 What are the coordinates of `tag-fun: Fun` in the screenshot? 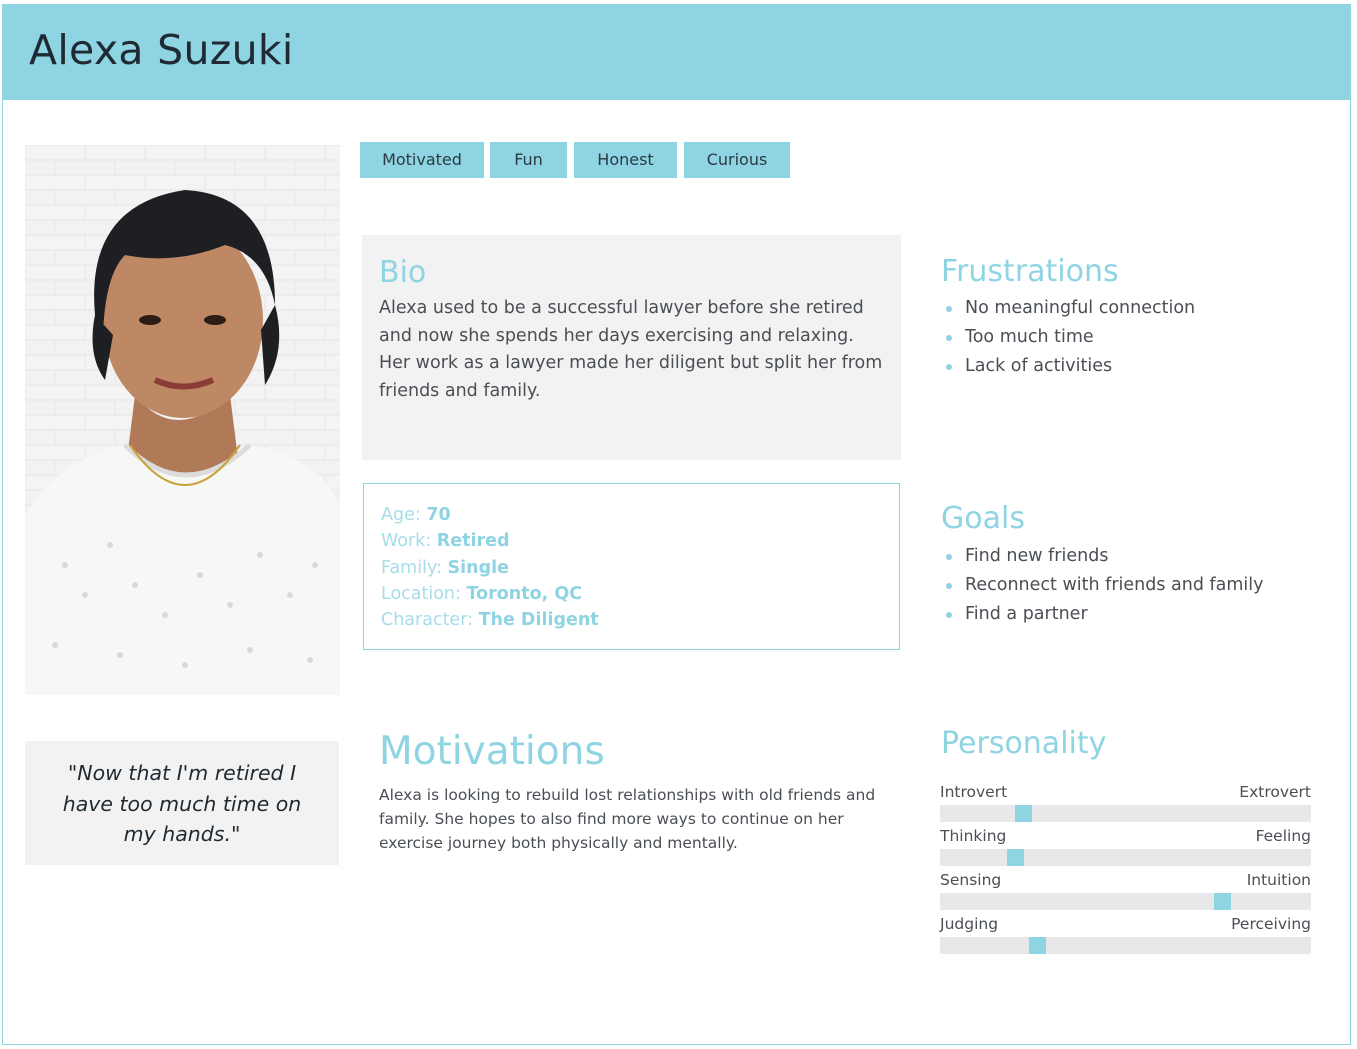 It's located at (528, 160).